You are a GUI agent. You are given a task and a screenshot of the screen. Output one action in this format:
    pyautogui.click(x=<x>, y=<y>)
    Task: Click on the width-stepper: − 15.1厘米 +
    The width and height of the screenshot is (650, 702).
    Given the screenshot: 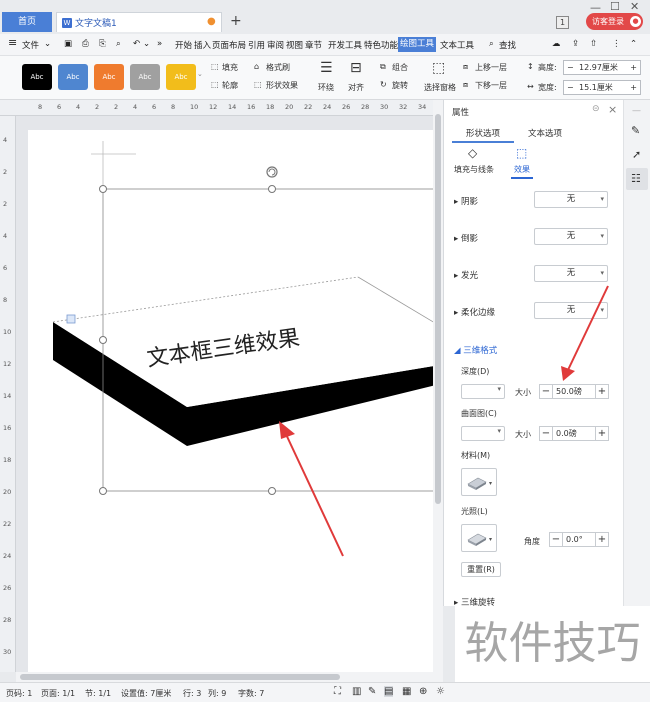 What is the action you would take?
    pyautogui.click(x=602, y=87)
    